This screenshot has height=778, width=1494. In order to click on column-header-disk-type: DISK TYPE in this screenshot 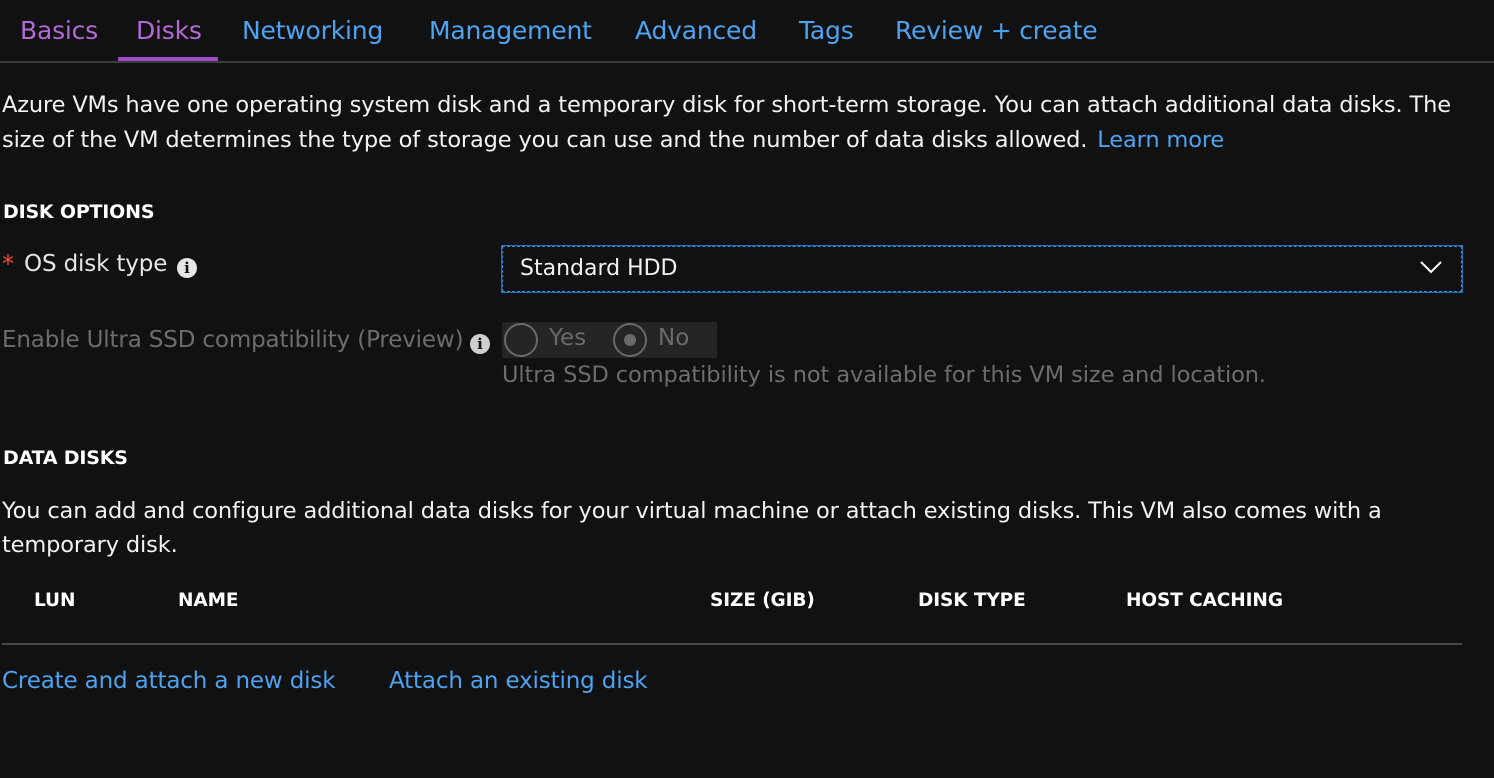, I will do `click(972, 600)`.